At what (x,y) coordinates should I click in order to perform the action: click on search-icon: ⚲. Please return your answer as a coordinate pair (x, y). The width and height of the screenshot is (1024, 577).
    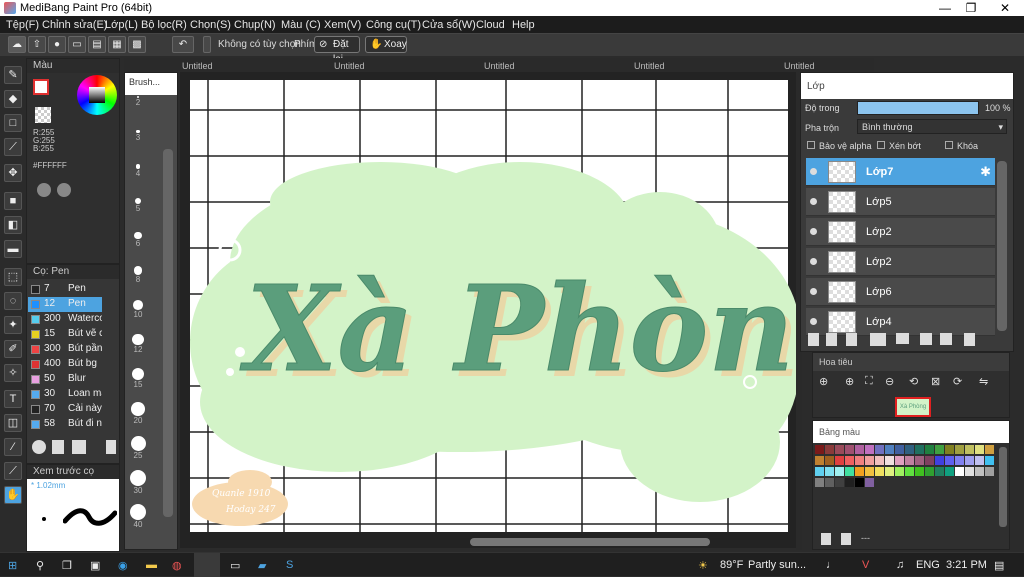
    Looking at the image, I should click on (40, 565).